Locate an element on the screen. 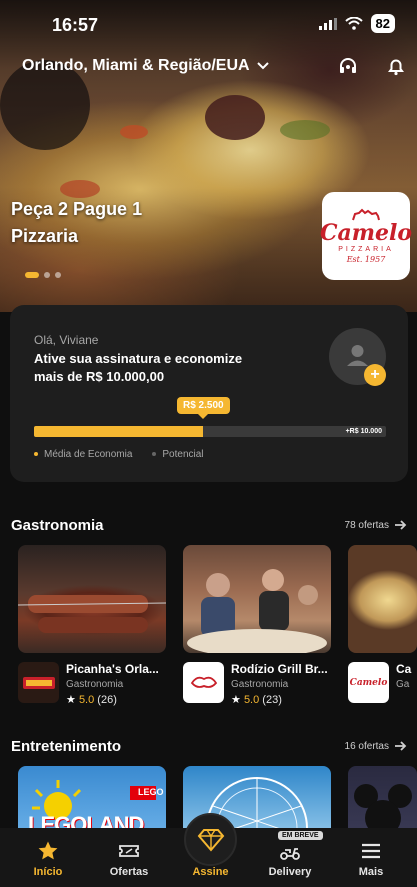  logo-word: Camelo is located at coordinates (366, 233).